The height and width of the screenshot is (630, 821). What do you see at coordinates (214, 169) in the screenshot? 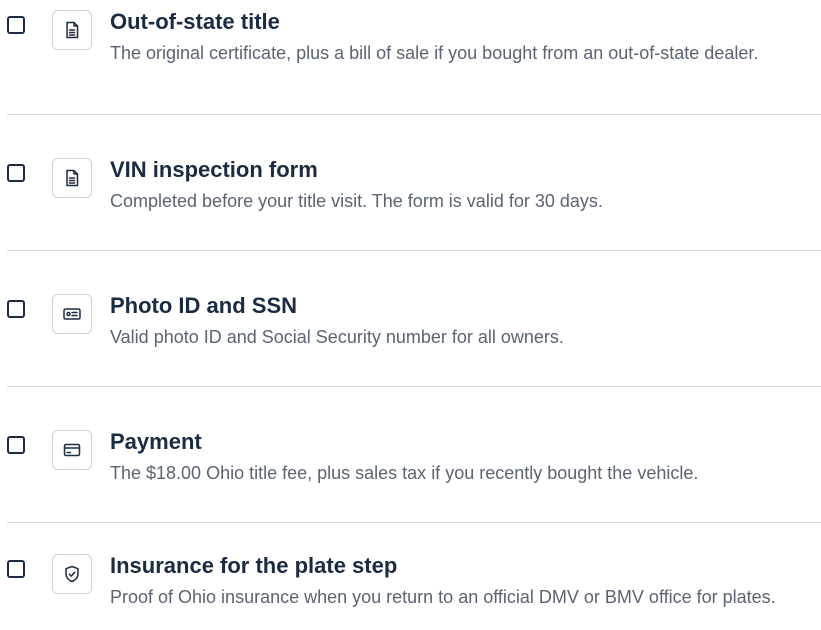
I see `item-title: VIN inspection form` at bounding box center [214, 169].